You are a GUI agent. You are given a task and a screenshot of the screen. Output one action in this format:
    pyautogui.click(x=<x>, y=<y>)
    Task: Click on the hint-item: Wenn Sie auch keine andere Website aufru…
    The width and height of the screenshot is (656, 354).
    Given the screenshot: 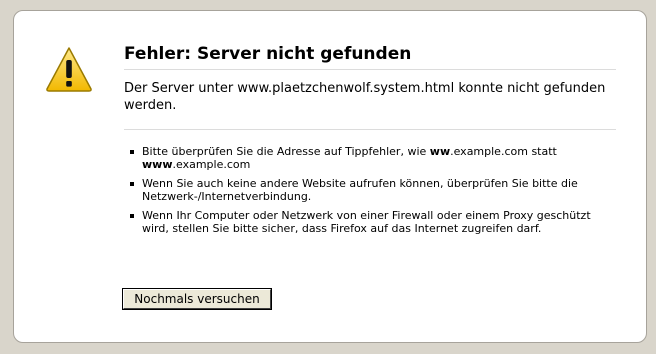 What is the action you would take?
    pyautogui.click(x=370, y=190)
    